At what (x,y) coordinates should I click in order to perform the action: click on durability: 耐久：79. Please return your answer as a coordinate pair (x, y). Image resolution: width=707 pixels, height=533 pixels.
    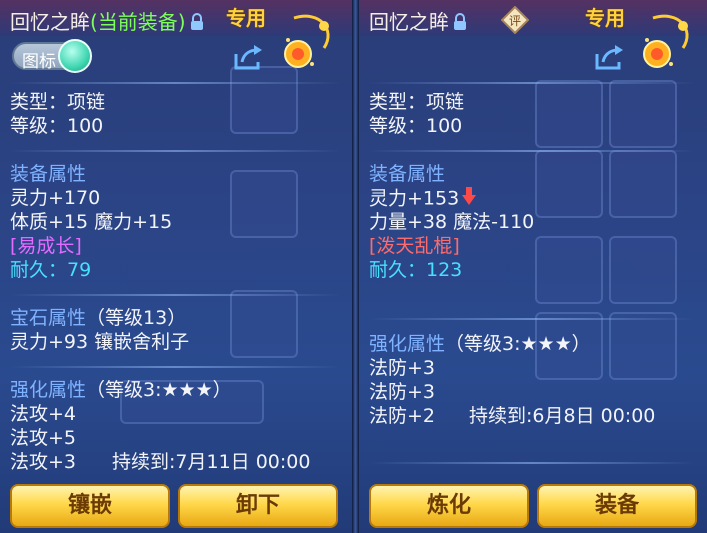
    Looking at the image, I should click on (51, 270).